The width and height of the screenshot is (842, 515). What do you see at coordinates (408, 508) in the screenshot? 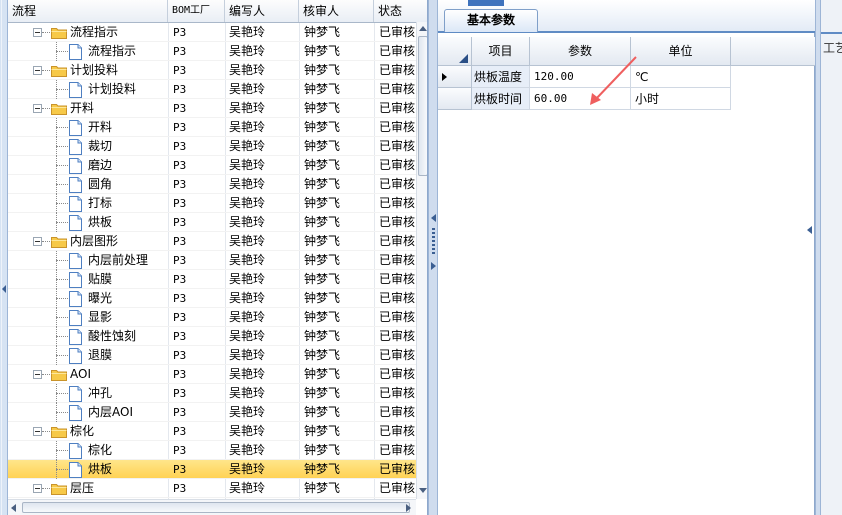
I see `scroll-right-icon` at bounding box center [408, 508].